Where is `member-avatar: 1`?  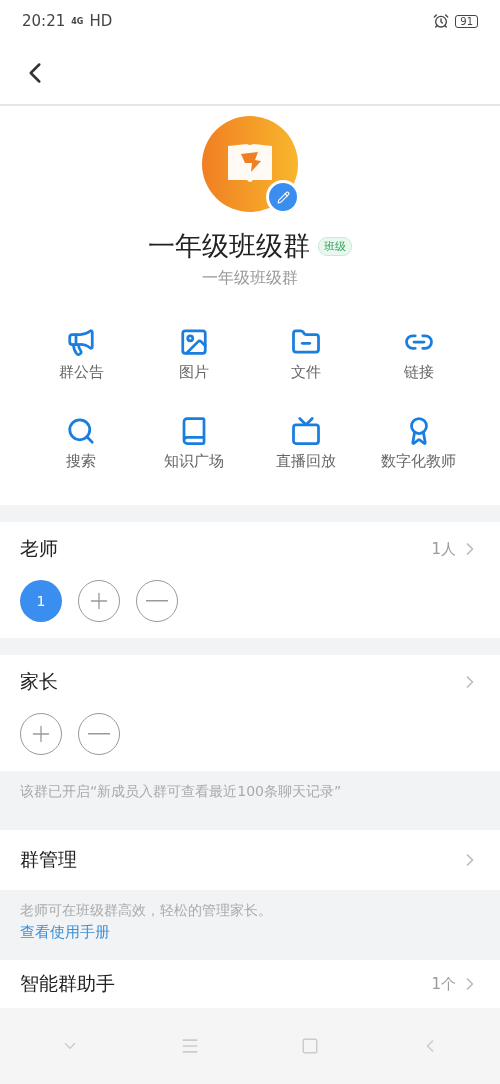 member-avatar: 1 is located at coordinates (41, 601).